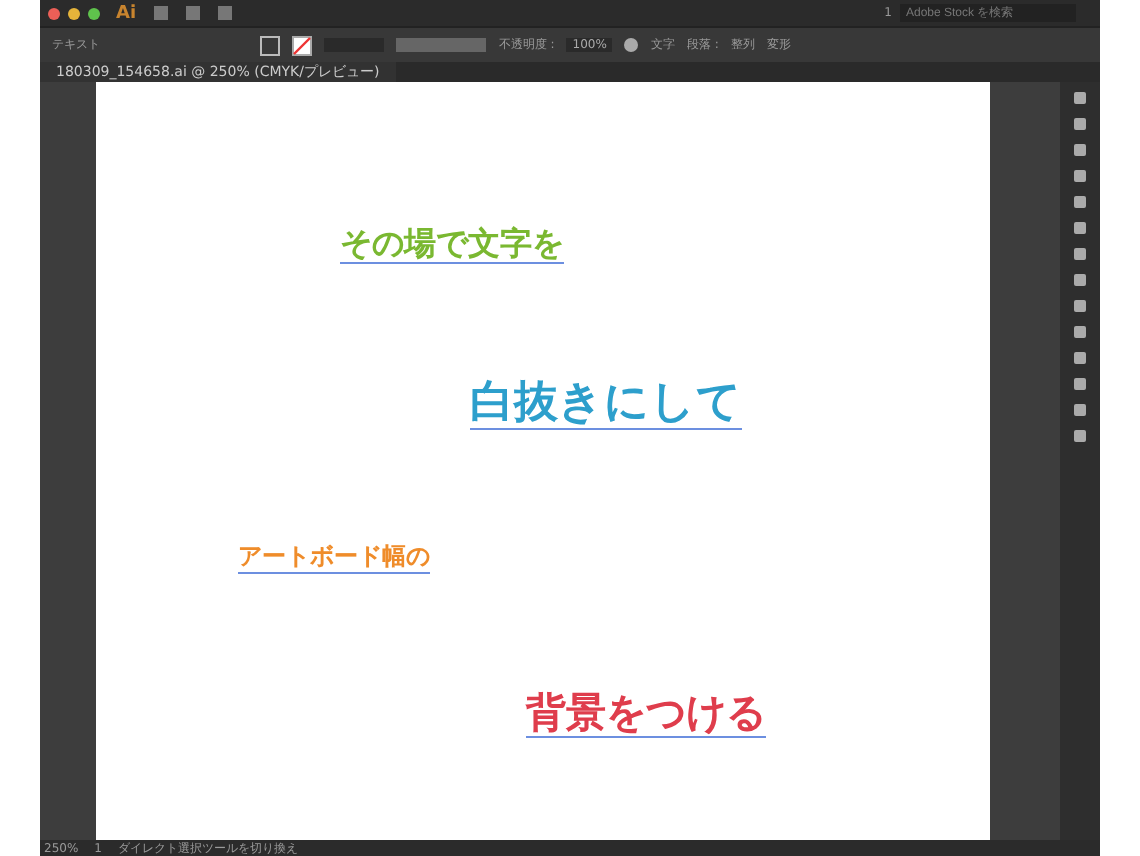  Describe the element at coordinates (606, 404) in the screenshot. I see `text-object: 白抜きにして` at that location.